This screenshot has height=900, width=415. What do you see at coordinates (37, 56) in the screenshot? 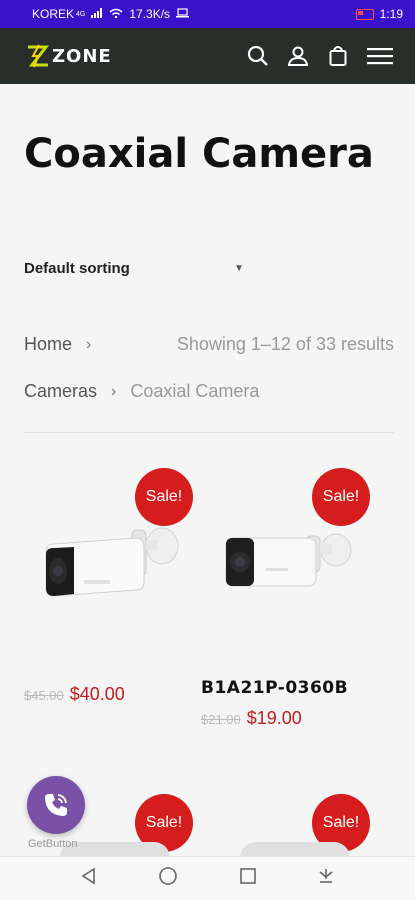
I see `logo-bolt-icon` at bounding box center [37, 56].